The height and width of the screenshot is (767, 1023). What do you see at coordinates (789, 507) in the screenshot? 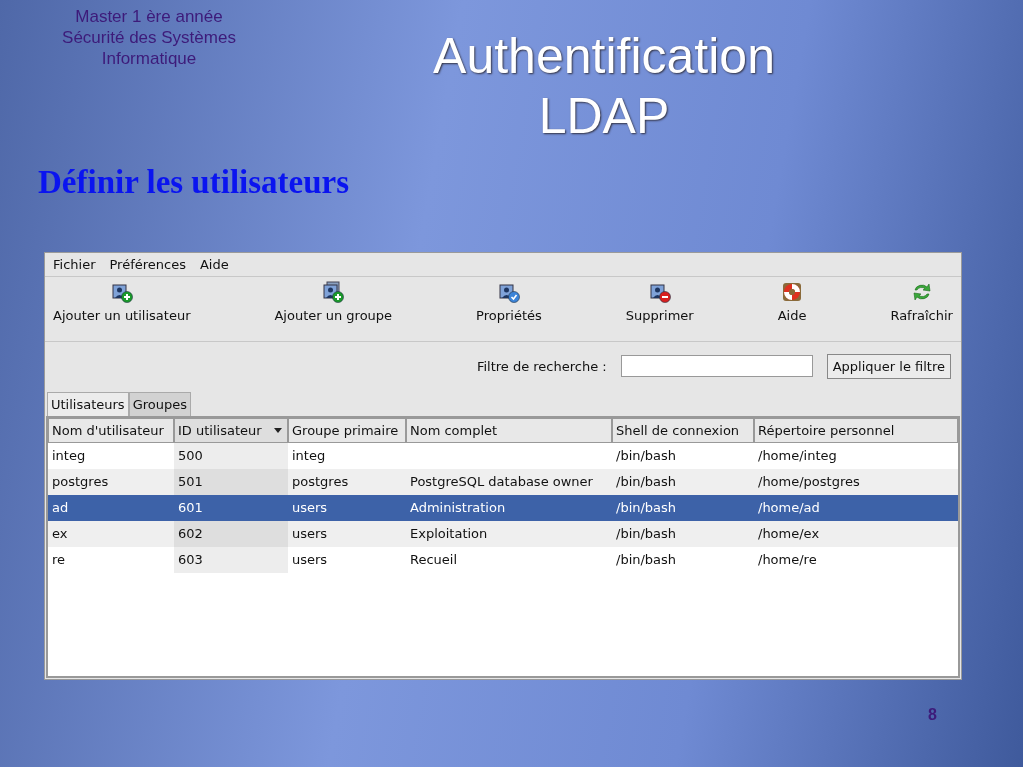
I see `table-cell: /home/ad` at bounding box center [789, 507].